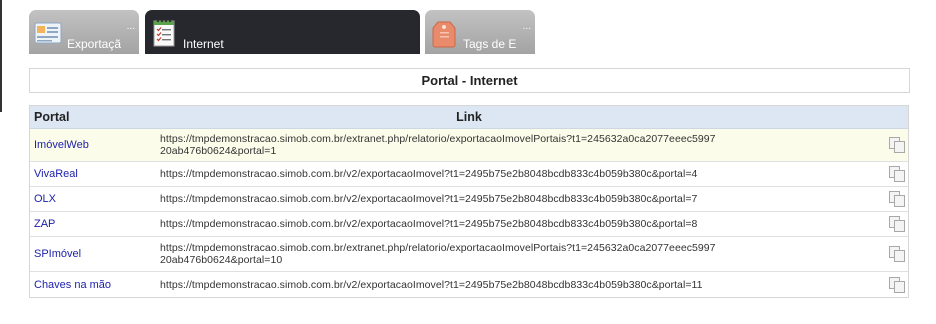 The height and width of the screenshot is (324, 936). I want to click on tab-label: Internet, so click(203, 44).